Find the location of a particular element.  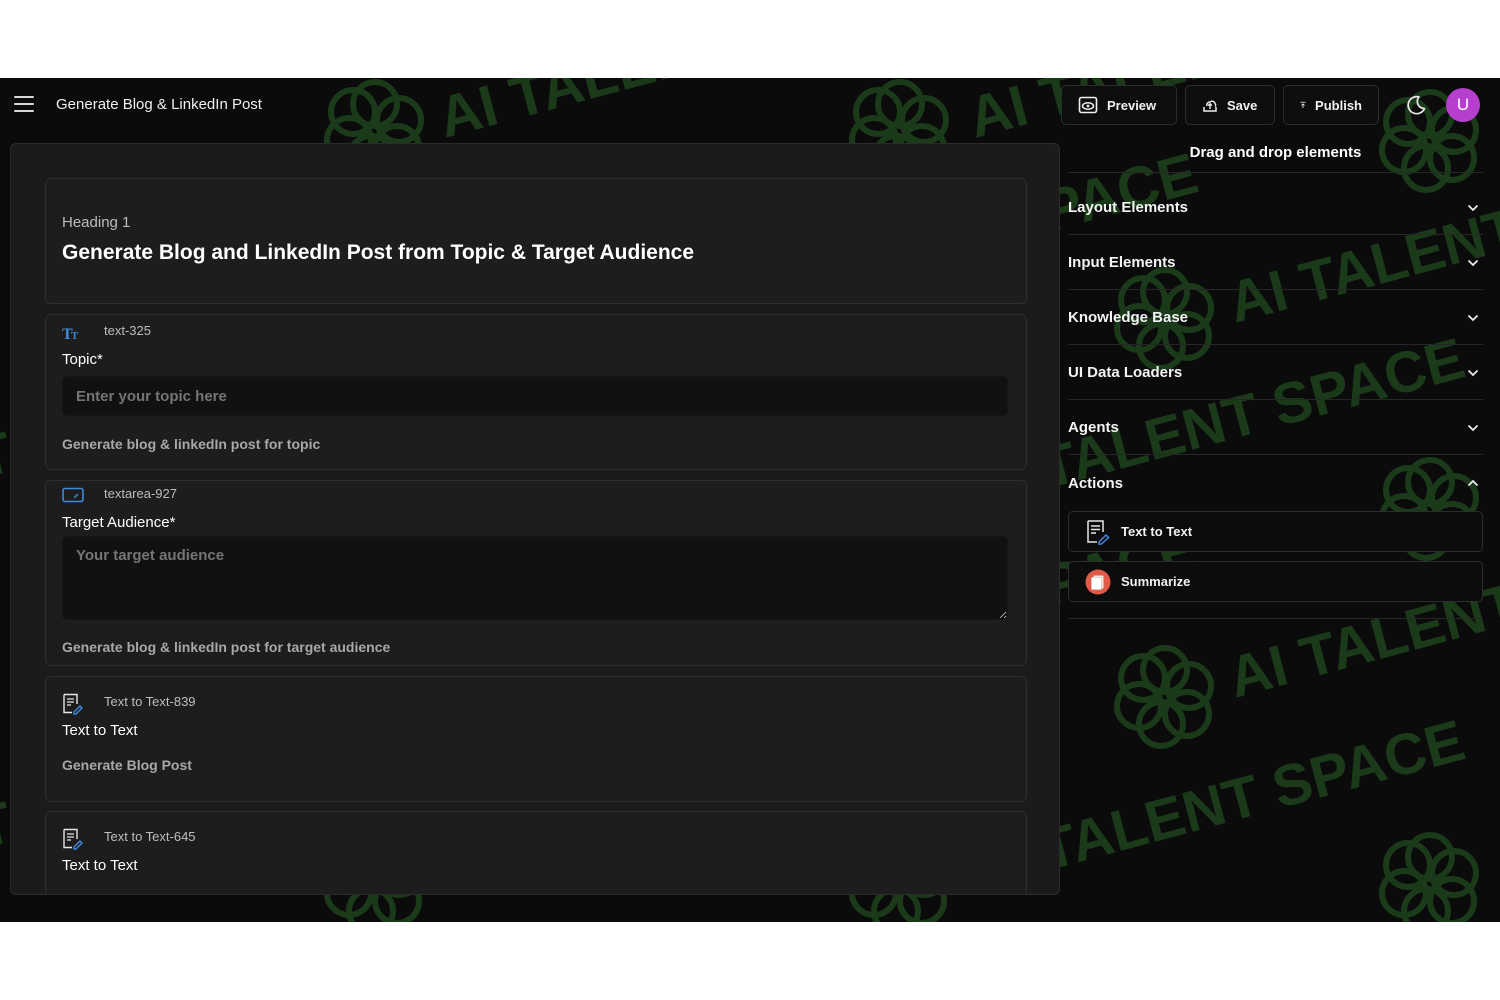

publish-button: Publish is located at coordinates (1331, 105).